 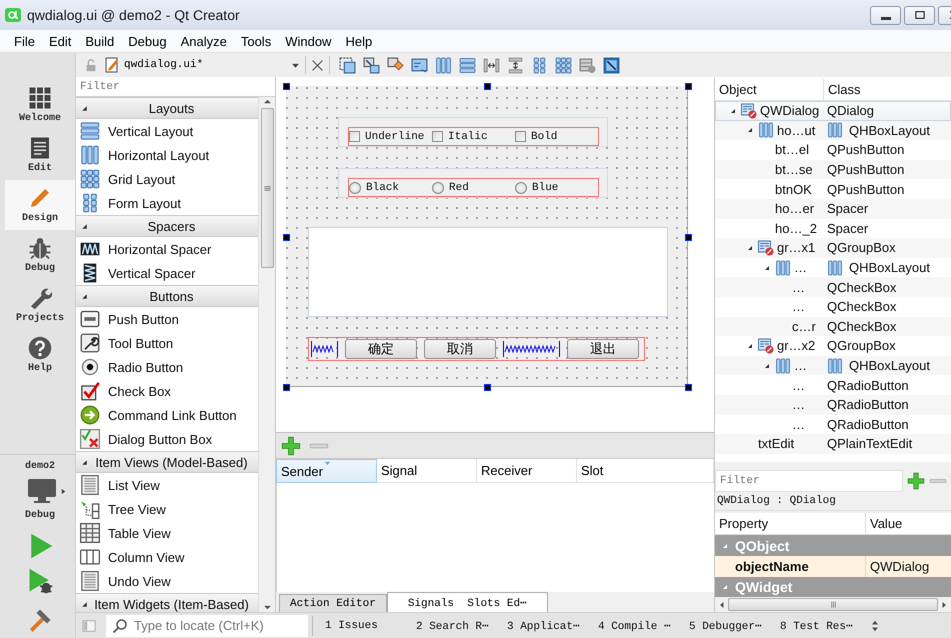 What do you see at coordinates (515, 65) in the screenshot?
I see `split-icon` at bounding box center [515, 65].